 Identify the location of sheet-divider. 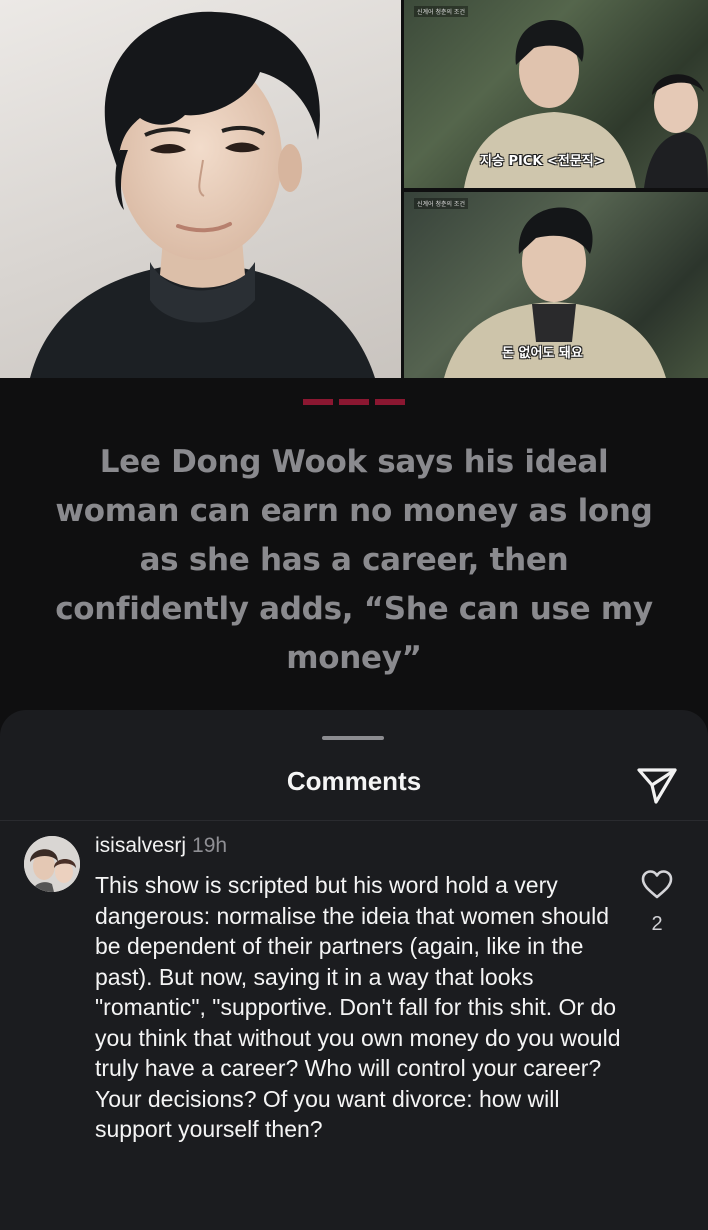
(354, 820).